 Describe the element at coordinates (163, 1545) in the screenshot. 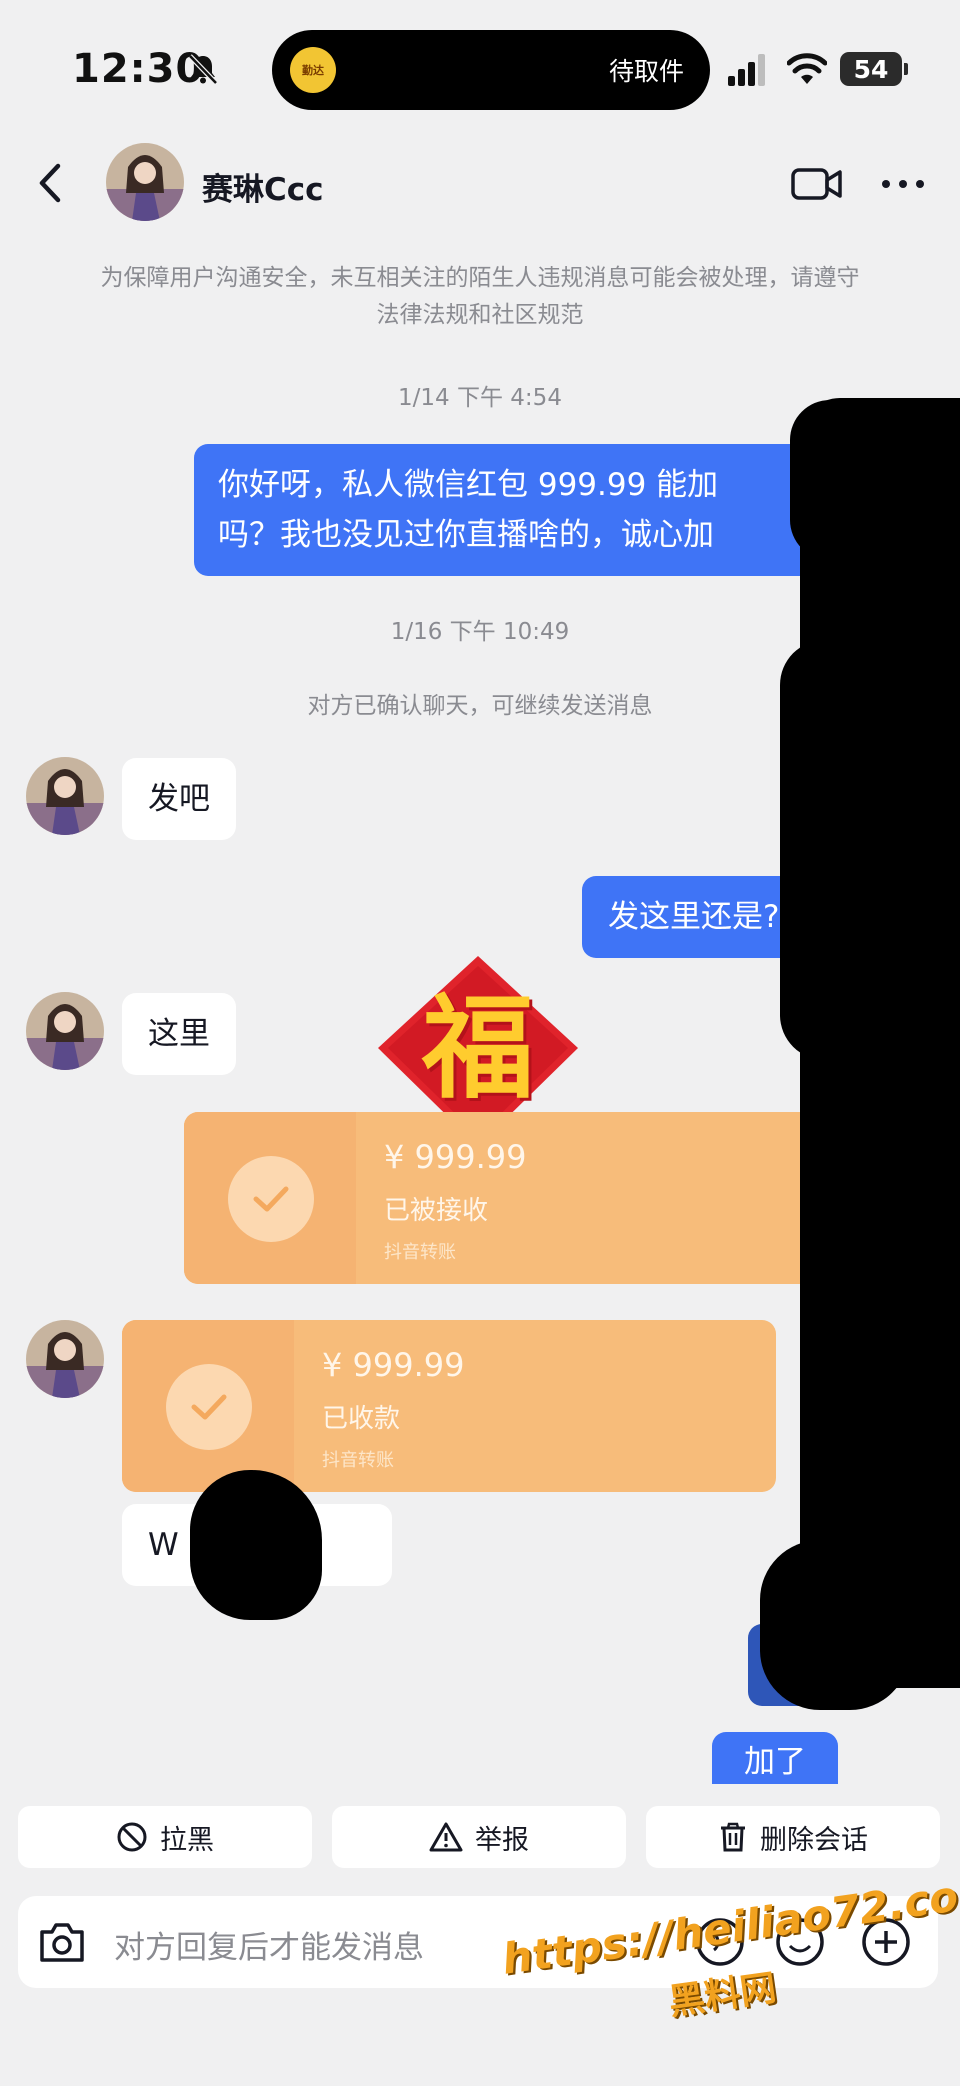

I see `message-text-start: W` at that location.